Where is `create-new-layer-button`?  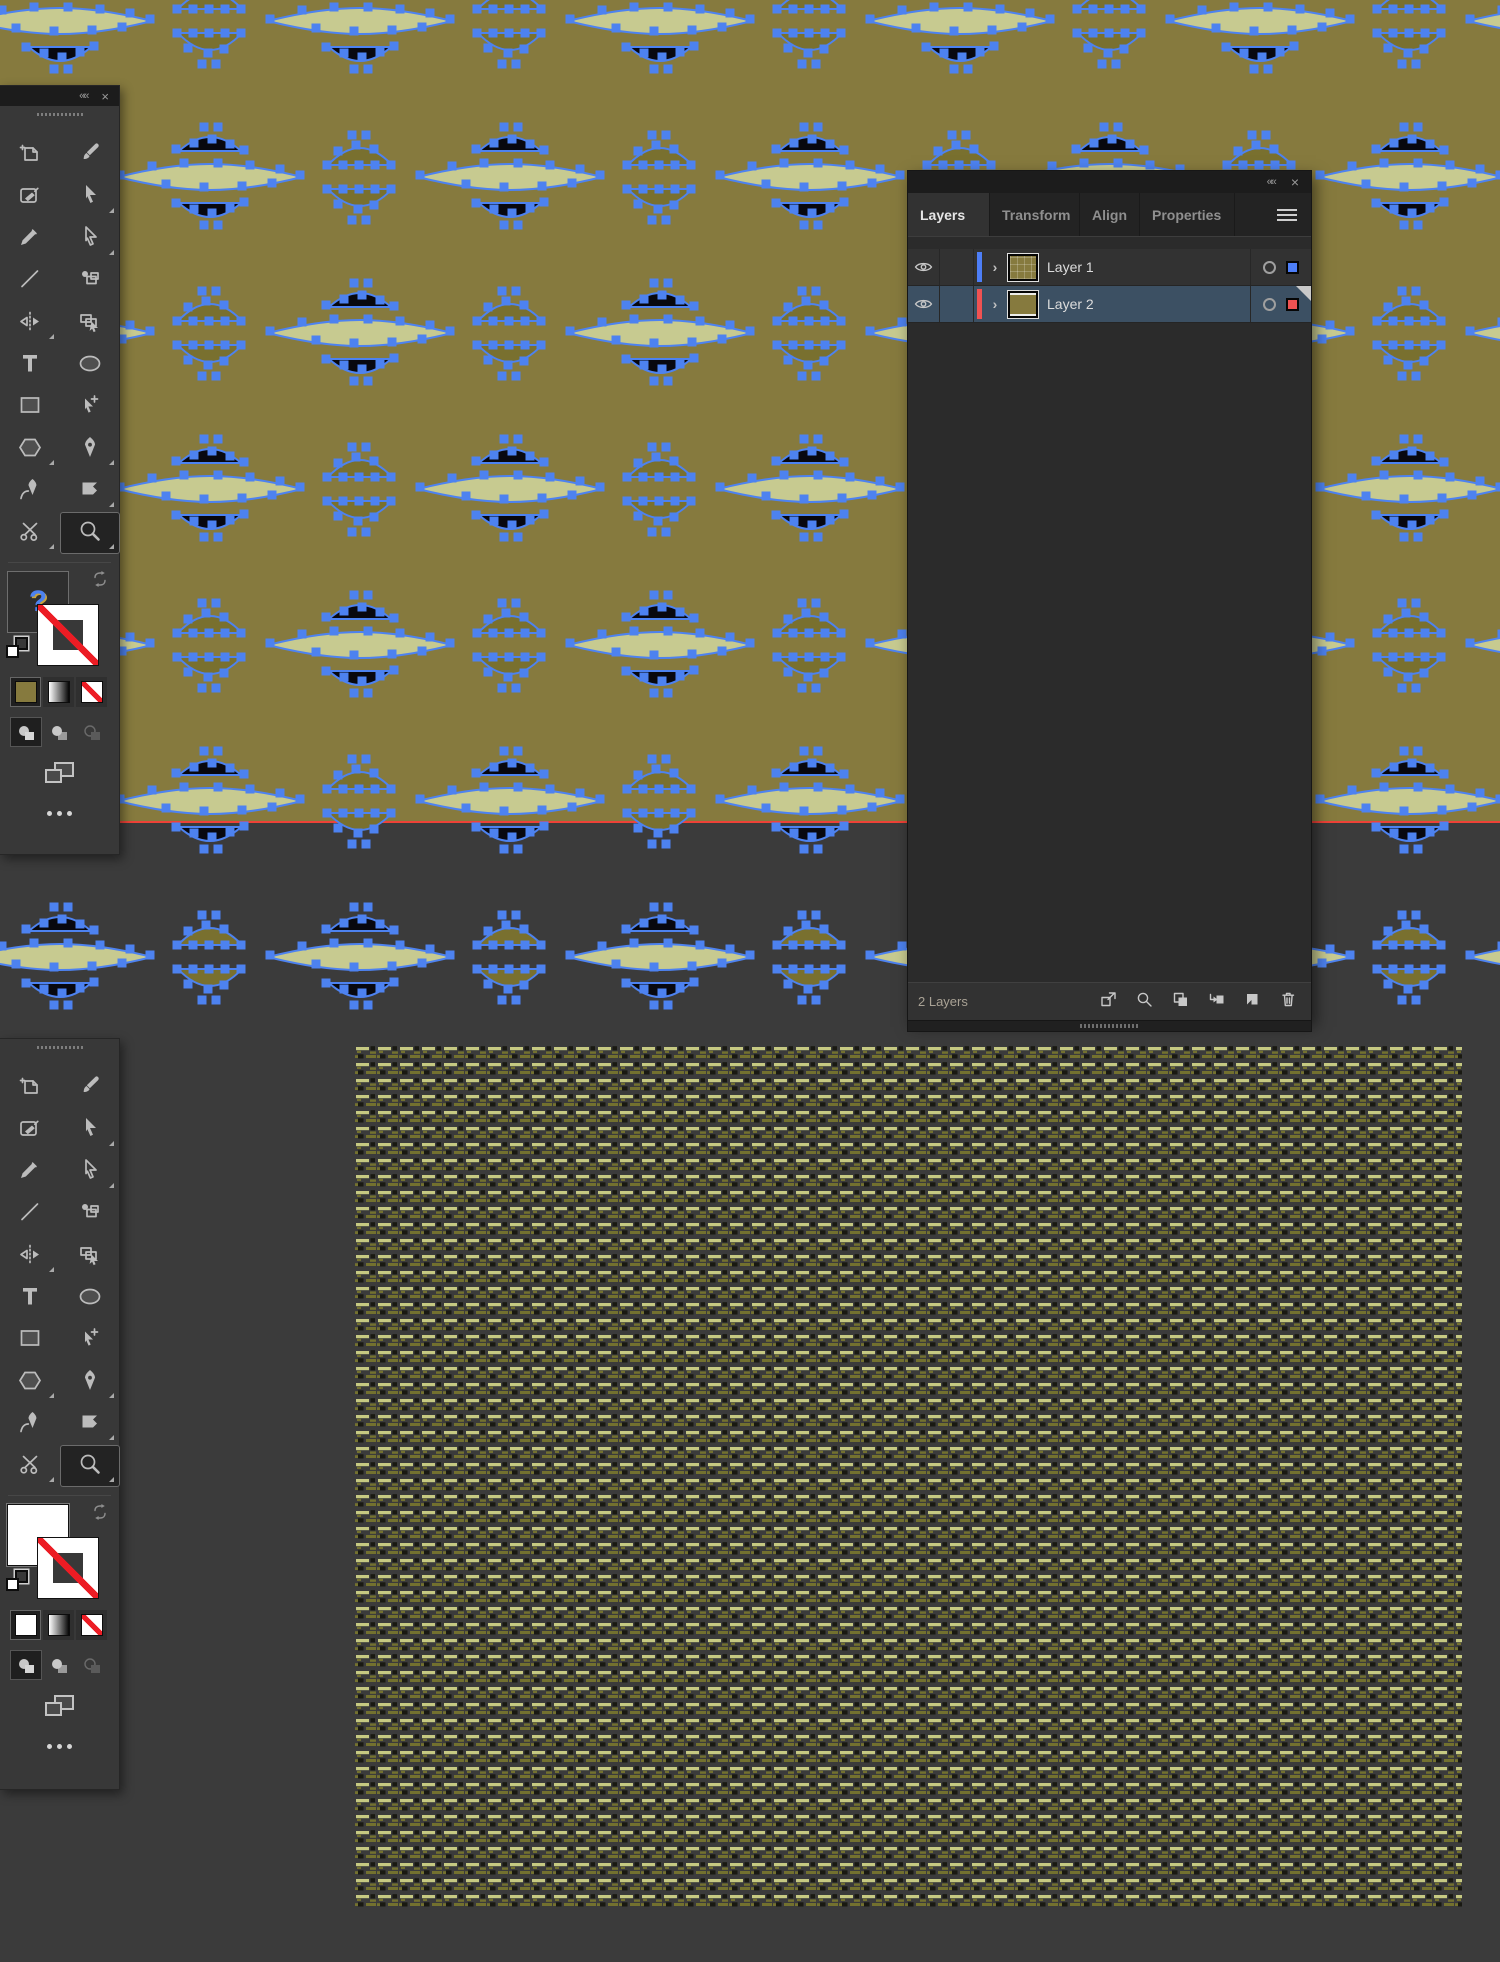
create-new-layer-button is located at coordinates (1252, 1001).